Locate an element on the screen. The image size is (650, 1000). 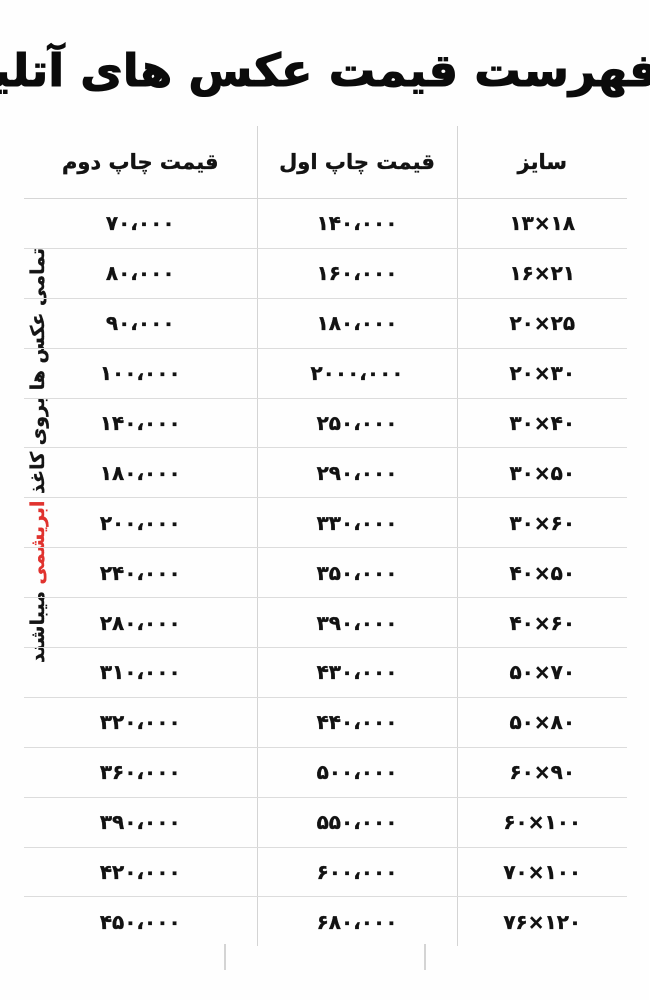
cell-second-print-price: ۷۰،۰۰۰ is located at coordinates (141, 223).